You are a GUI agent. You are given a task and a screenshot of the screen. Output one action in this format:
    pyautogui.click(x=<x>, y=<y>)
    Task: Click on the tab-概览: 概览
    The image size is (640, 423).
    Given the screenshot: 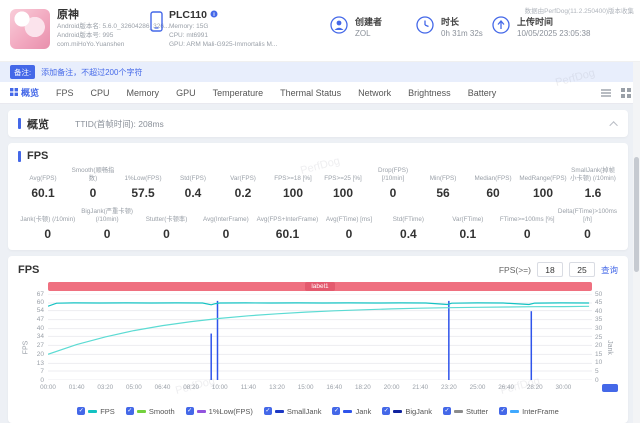 What is the action you would take?
    pyautogui.click(x=24, y=92)
    